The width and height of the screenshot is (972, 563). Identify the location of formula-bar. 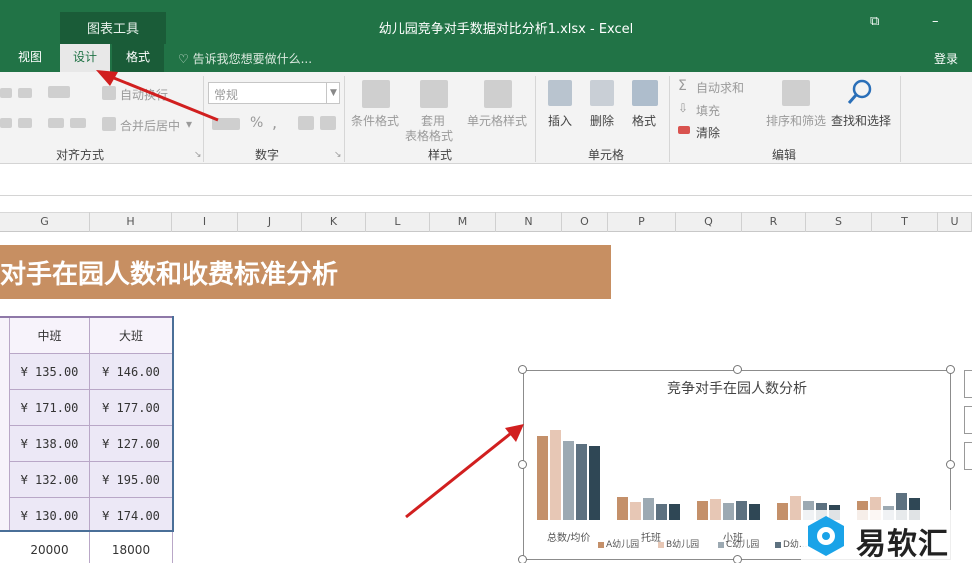
(486, 180).